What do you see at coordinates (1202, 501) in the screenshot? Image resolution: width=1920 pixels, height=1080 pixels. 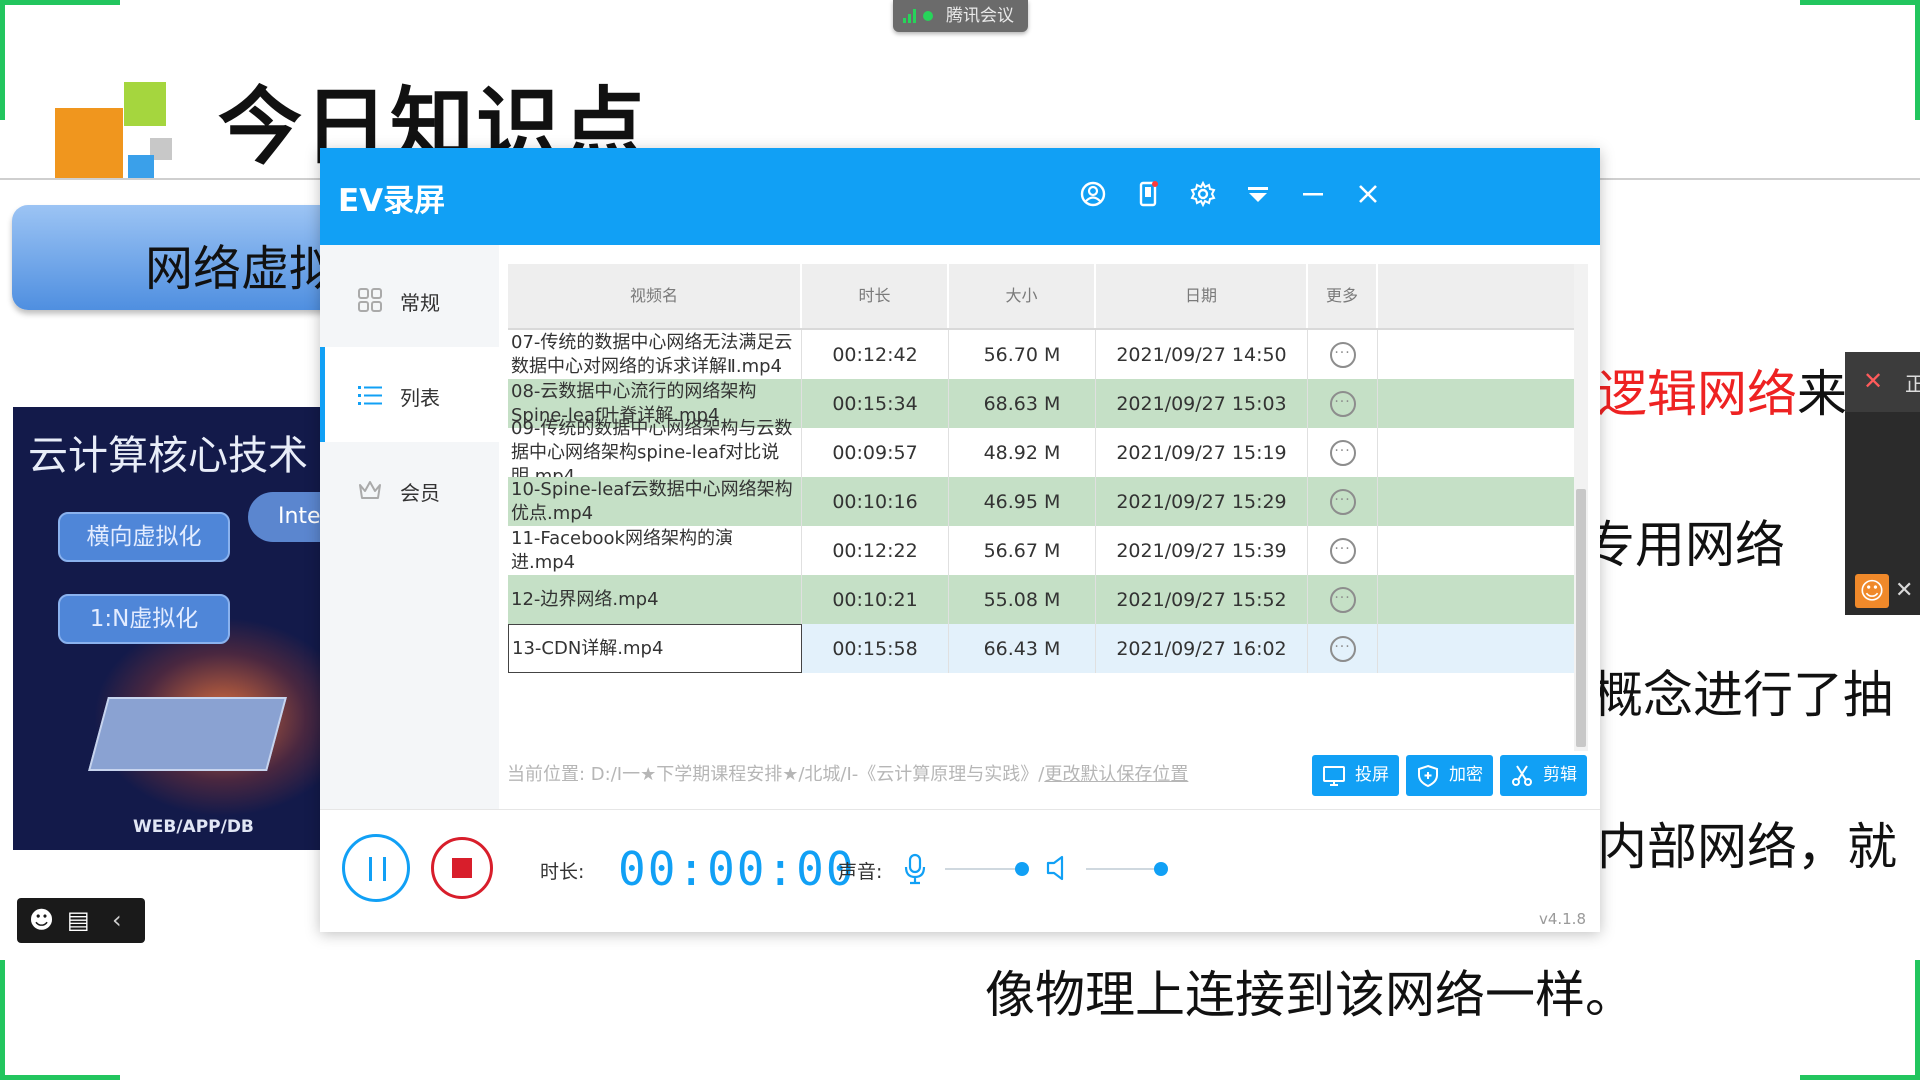 I see `cell-date: 2021/09/27 15:29` at bounding box center [1202, 501].